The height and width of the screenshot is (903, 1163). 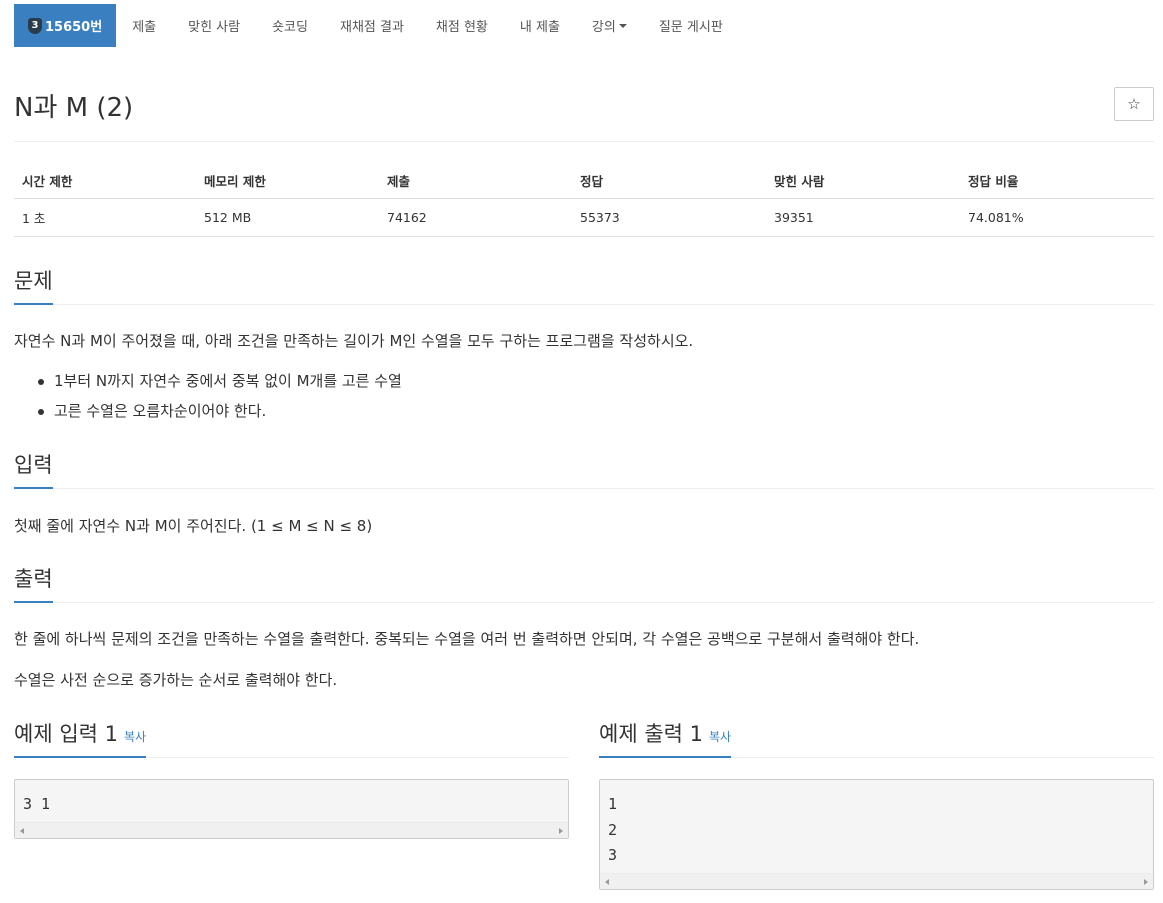 What do you see at coordinates (176, 680) in the screenshot?
I see `output-order-description: 수열은 사전 순으로 증가하는 순서로 출력해야 한다.` at bounding box center [176, 680].